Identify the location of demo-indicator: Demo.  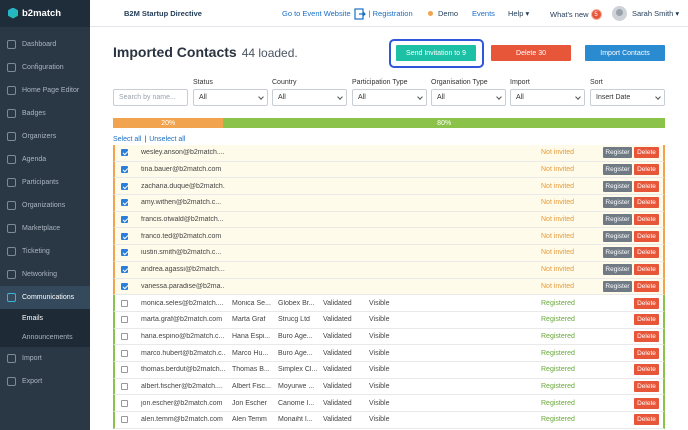
(443, 13).